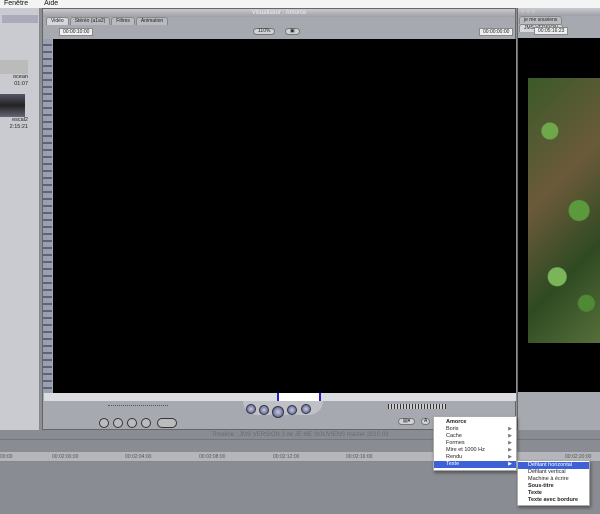  What do you see at coordinates (279, 21) in the screenshot?
I see `viewer-tabs: Vidéo Stéréo (a1a2) Filtres Animation` at bounding box center [279, 21].